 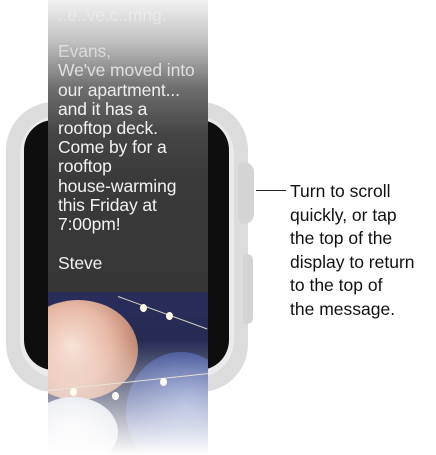 What do you see at coordinates (271, 190) in the screenshot?
I see `callout-leader-line` at bounding box center [271, 190].